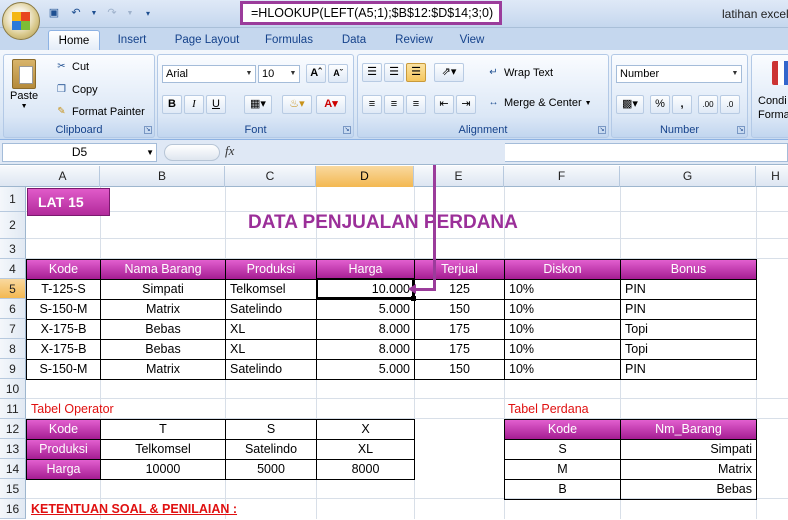 Image resolution: width=788 pixels, height=520 pixels. What do you see at coordinates (63, 289) in the screenshot?
I see `table-cell: T-125-S` at bounding box center [63, 289].